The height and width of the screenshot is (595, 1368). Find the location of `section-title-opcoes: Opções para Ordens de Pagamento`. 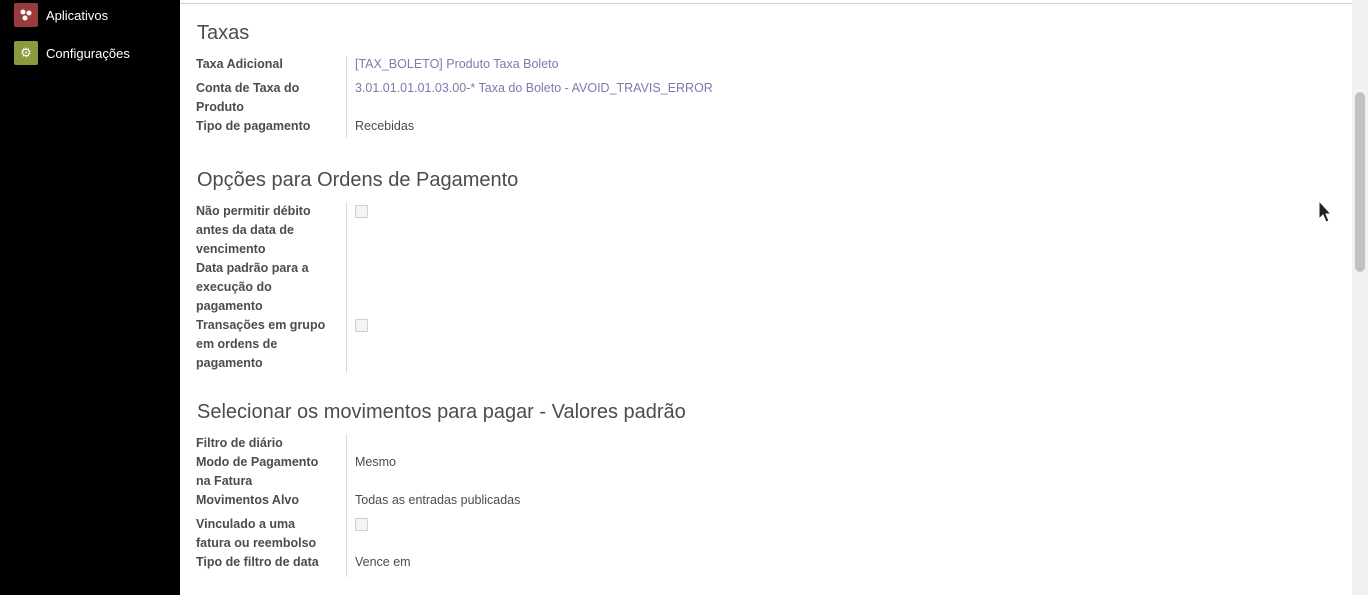

section-title-opcoes: Opções para Ordens de Pagamento is located at coordinates (358, 180).